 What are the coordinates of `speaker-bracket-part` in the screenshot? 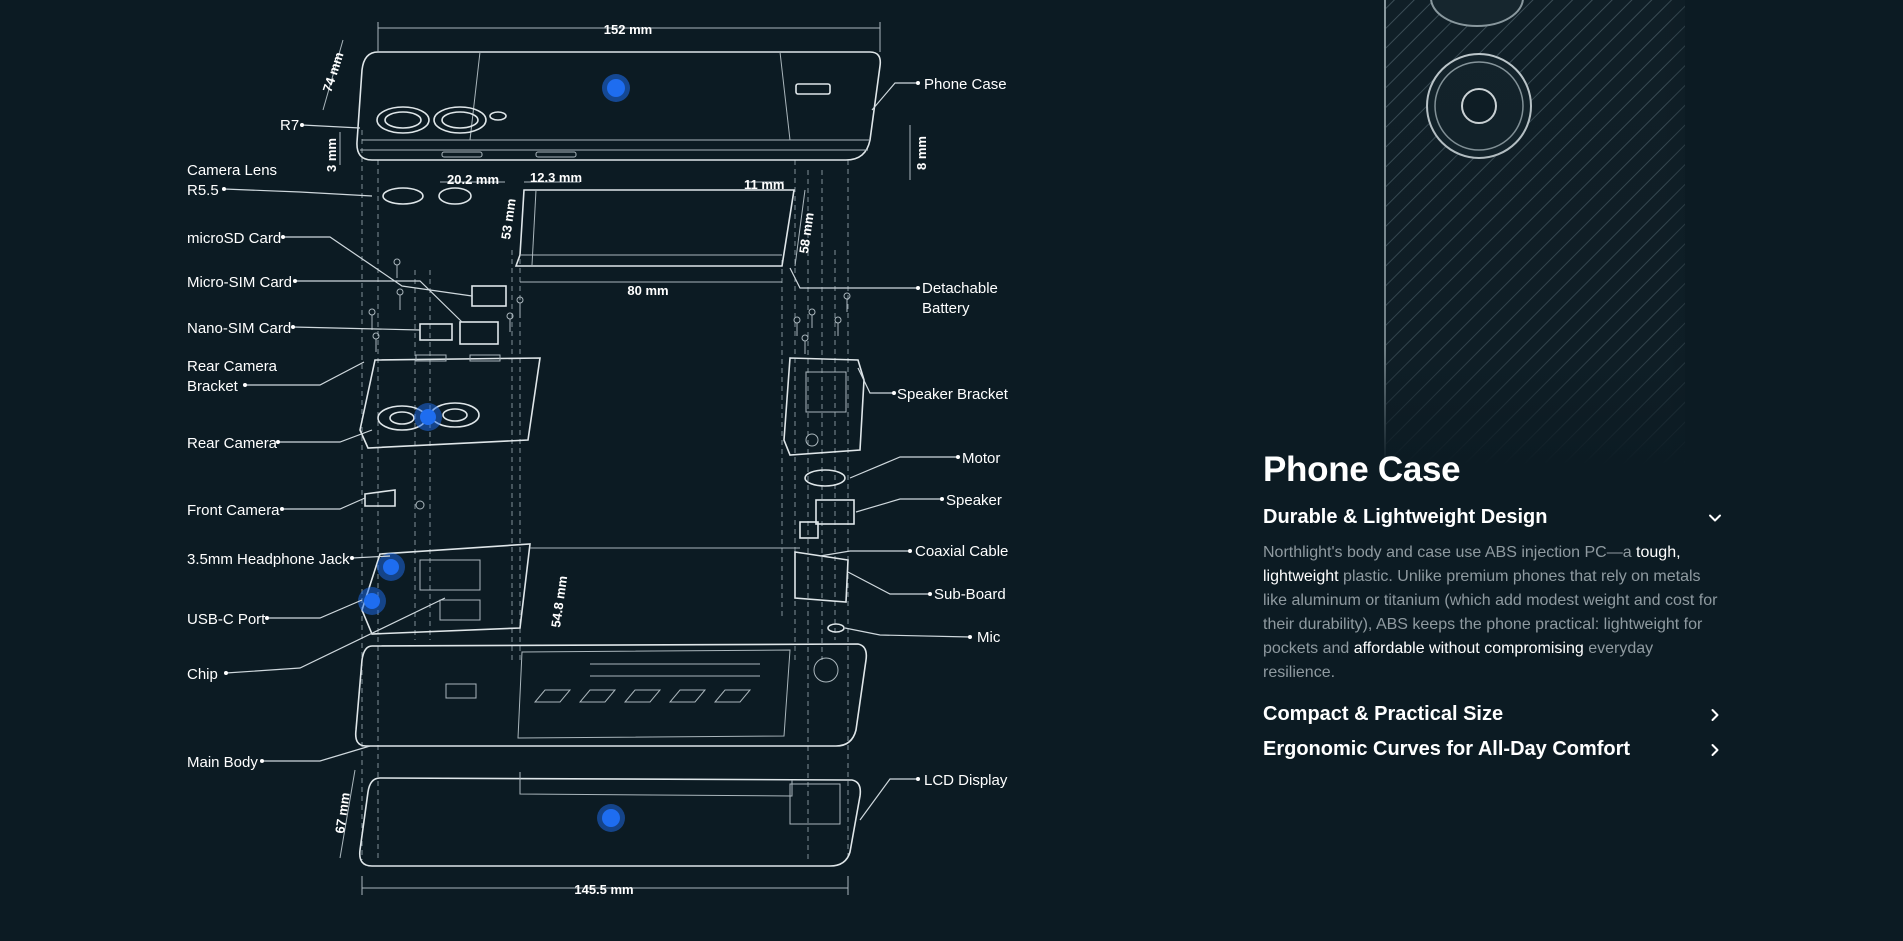 It's located at (824, 422).